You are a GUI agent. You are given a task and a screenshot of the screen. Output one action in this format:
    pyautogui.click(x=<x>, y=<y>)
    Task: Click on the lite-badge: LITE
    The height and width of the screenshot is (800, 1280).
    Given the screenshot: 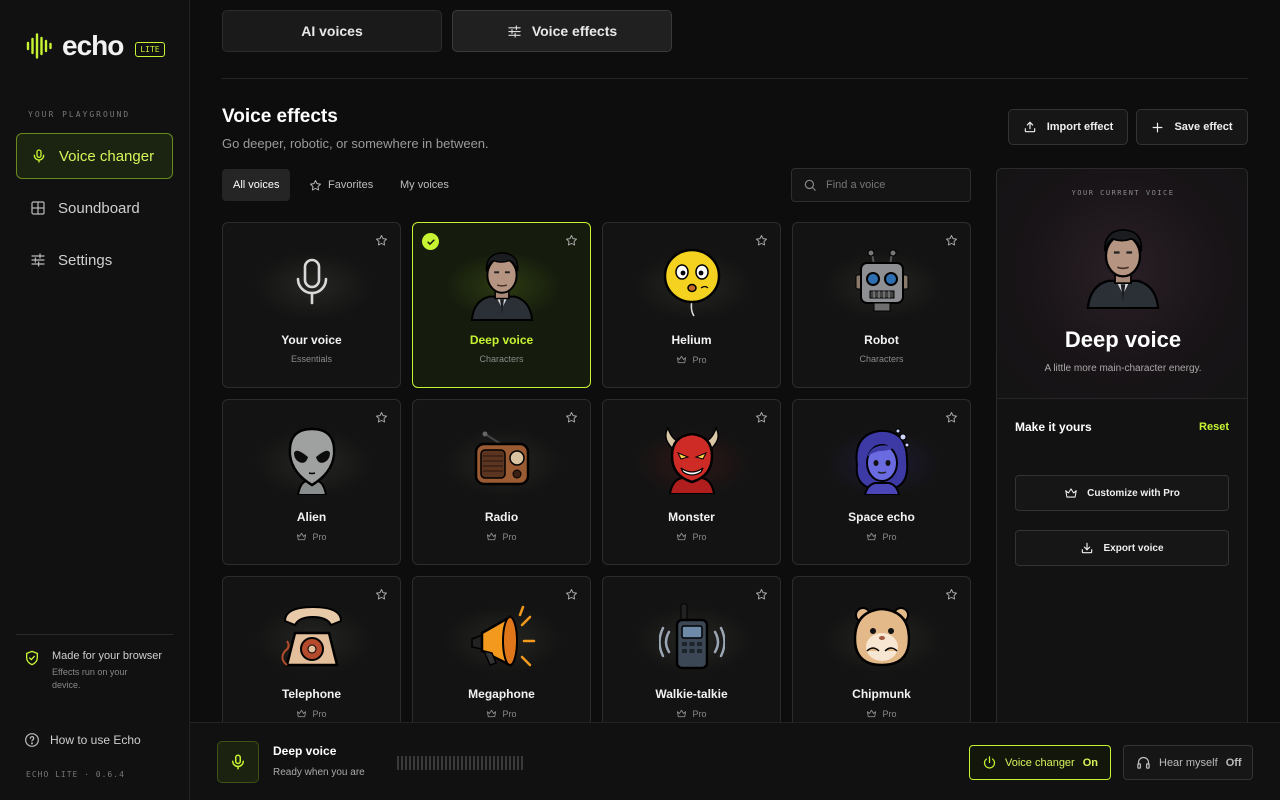 What is the action you would take?
    pyautogui.click(x=150, y=49)
    